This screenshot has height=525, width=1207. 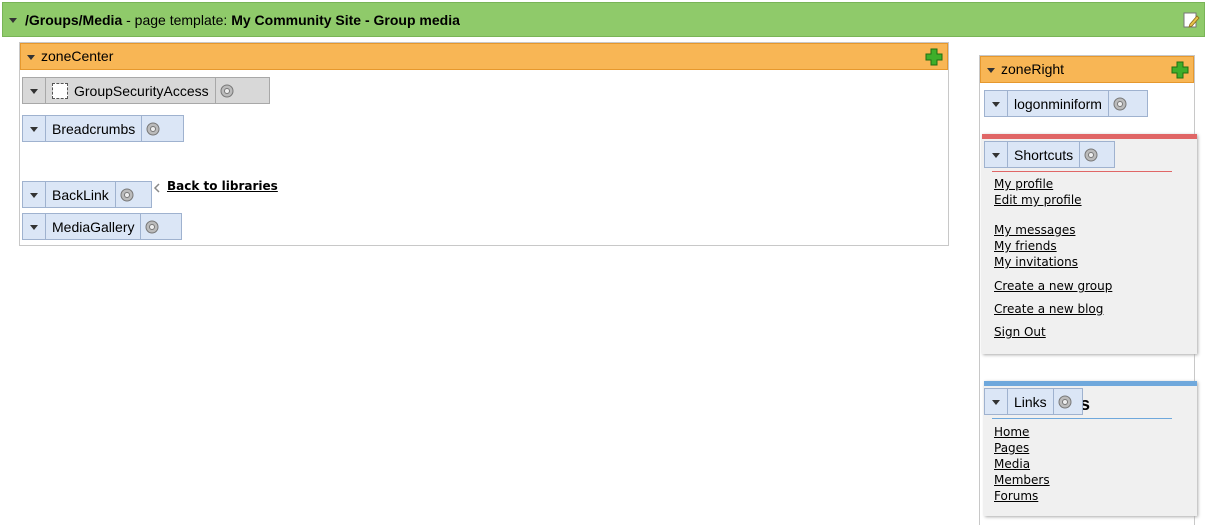 What do you see at coordinates (1048, 309) in the screenshot?
I see `shortcut-link: Create a new blog` at bounding box center [1048, 309].